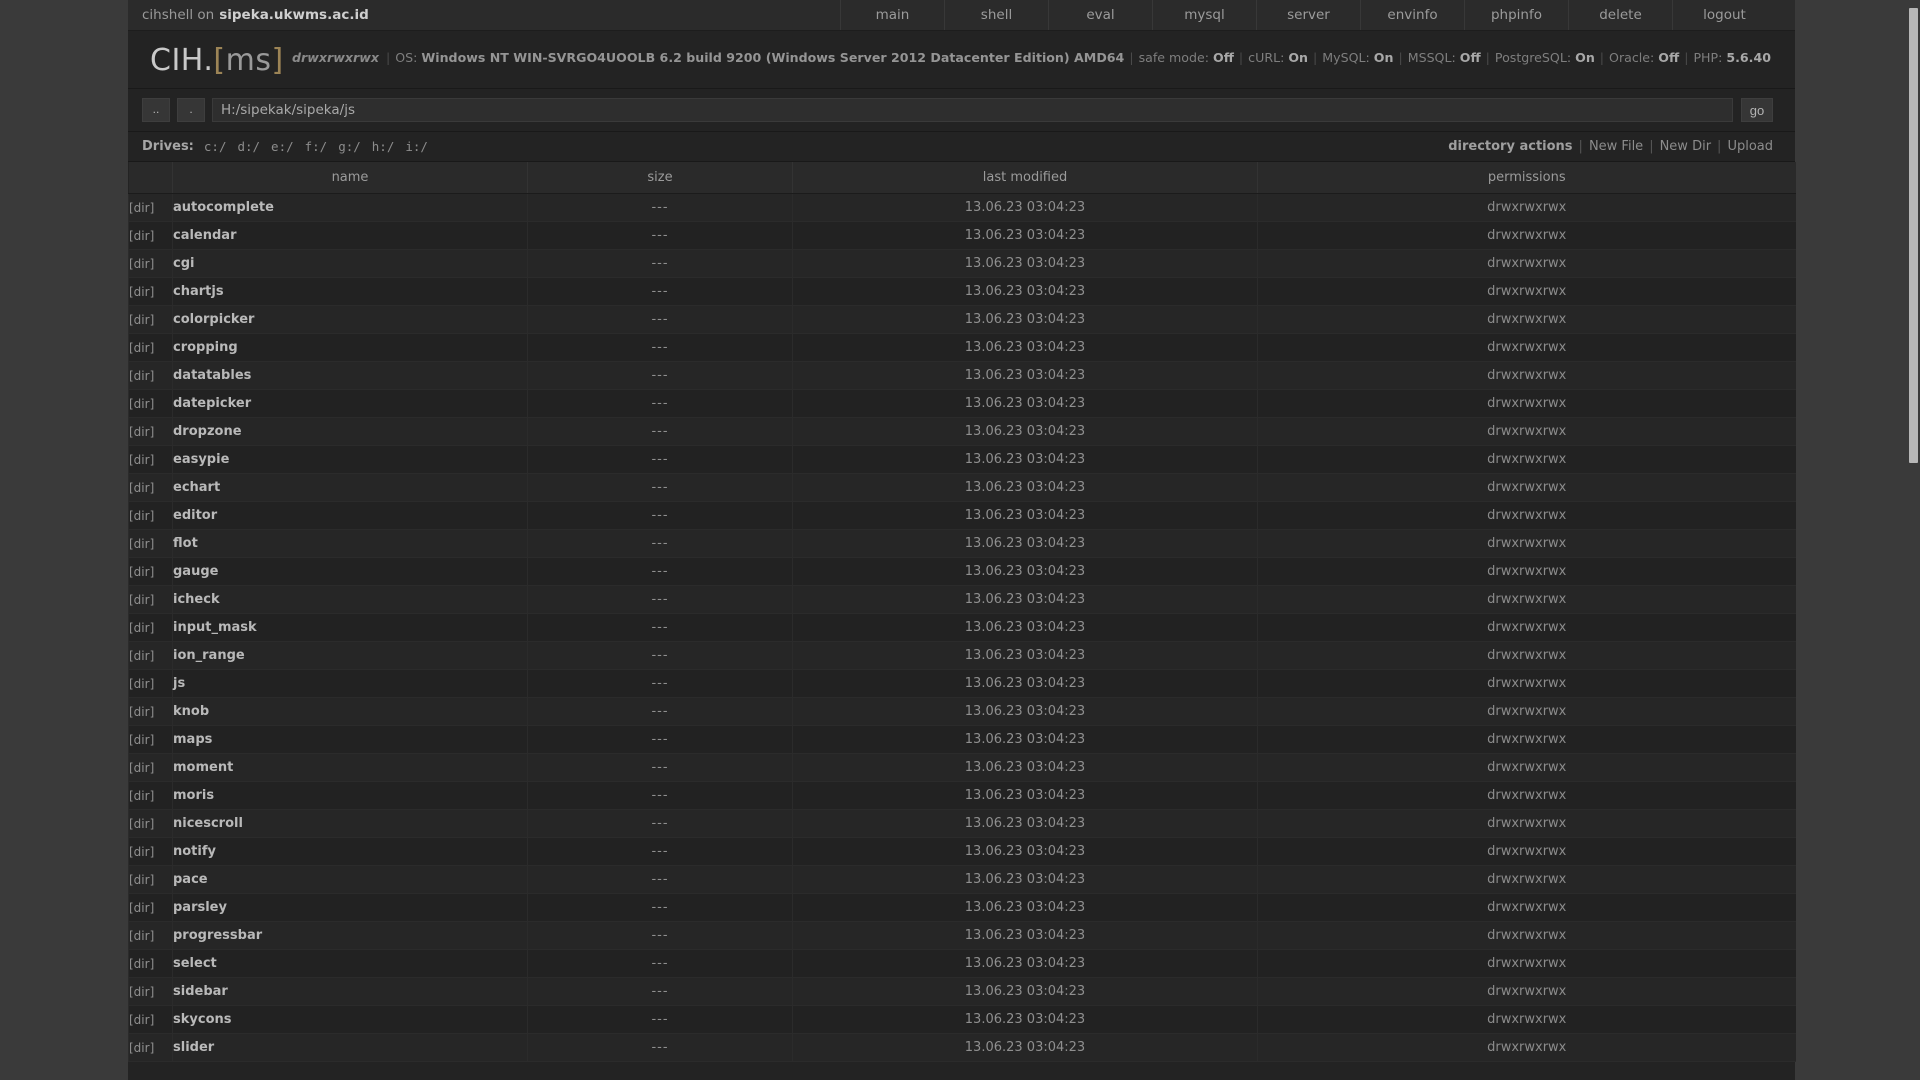 This screenshot has width=1920, height=1080. What do you see at coordinates (1685, 146) in the screenshot?
I see `new-dir-link: New Dir` at bounding box center [1685, 146].